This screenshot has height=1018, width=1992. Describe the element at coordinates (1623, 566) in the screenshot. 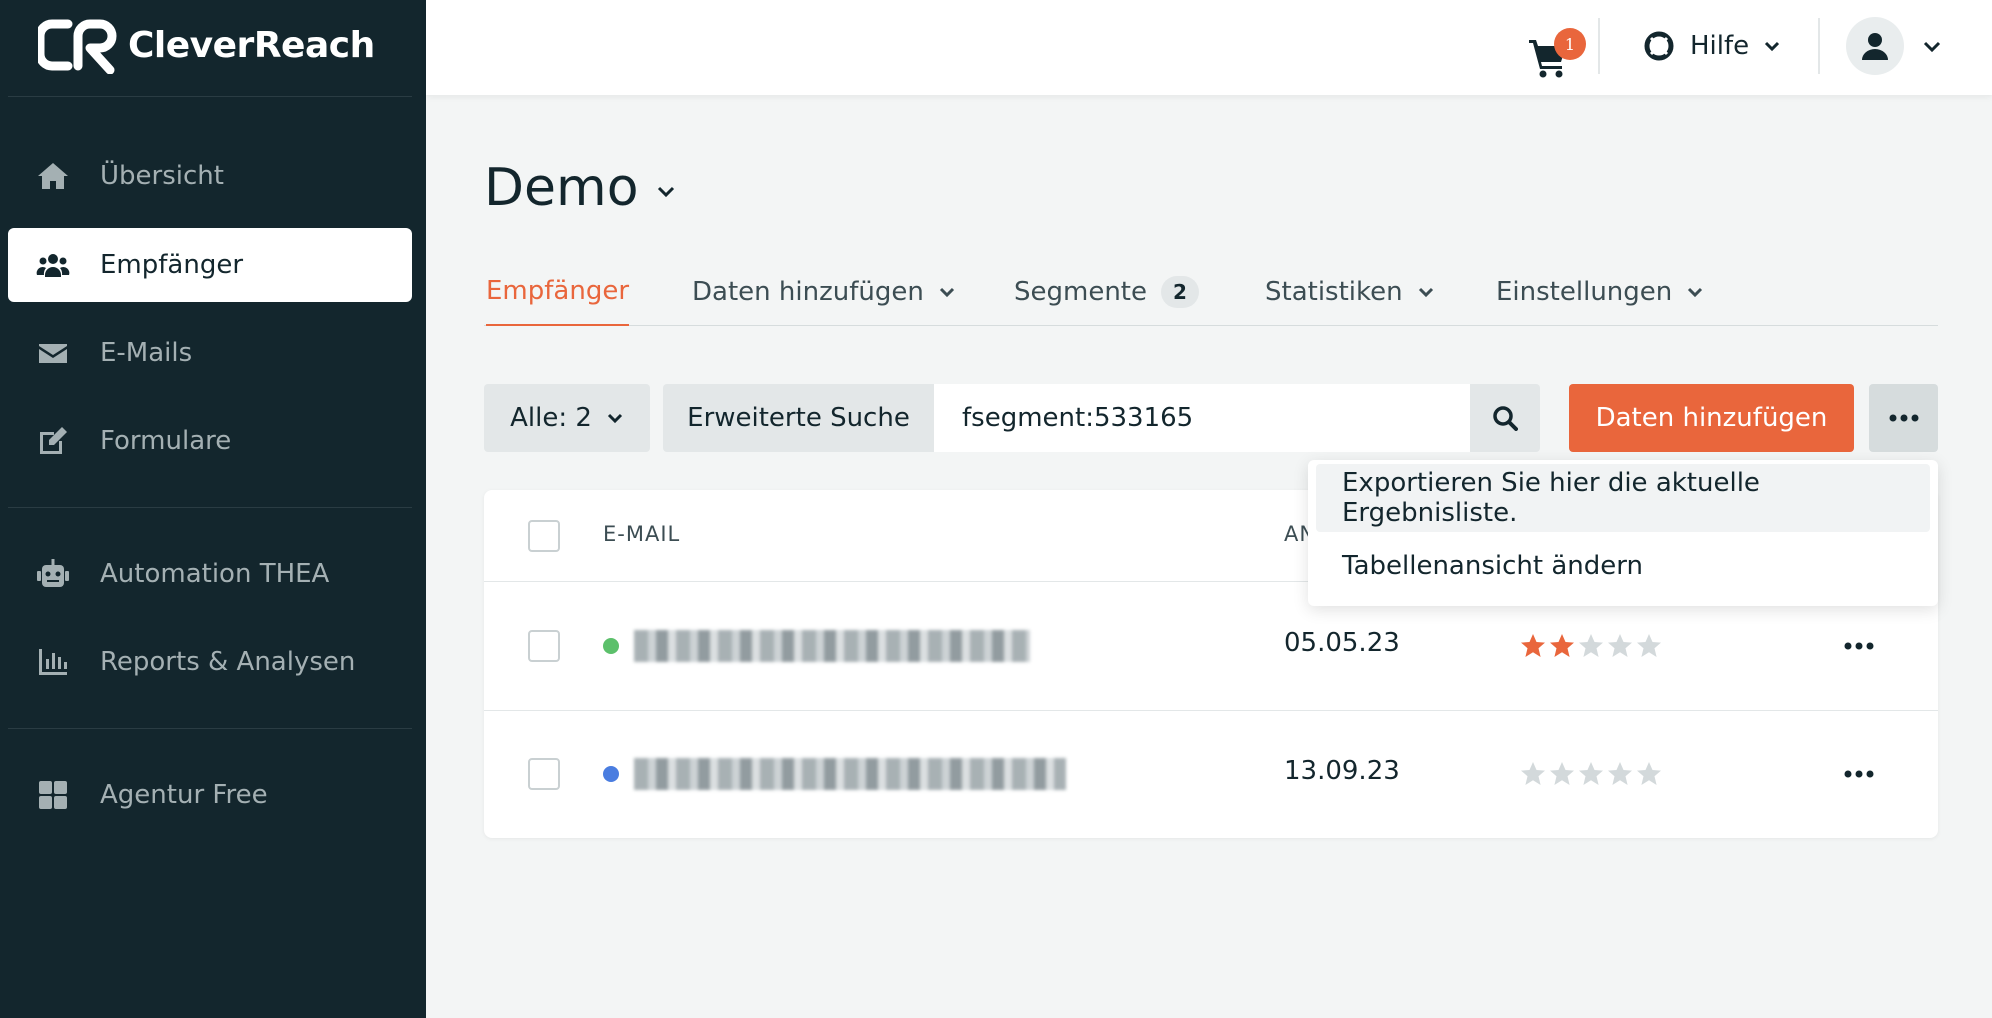

I see `menu-item-change-table-view: Tabellenansicht ändern` at that location.